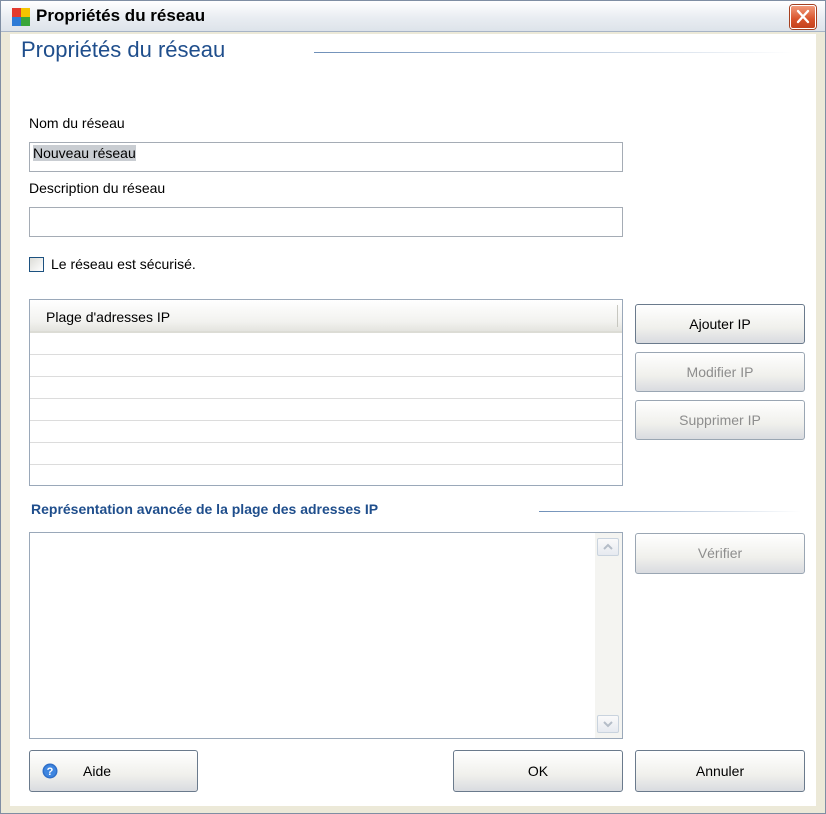  Describe the element at coordinates (608, 635) in the screenshot. I see `vertical-scrollbar` at that location.